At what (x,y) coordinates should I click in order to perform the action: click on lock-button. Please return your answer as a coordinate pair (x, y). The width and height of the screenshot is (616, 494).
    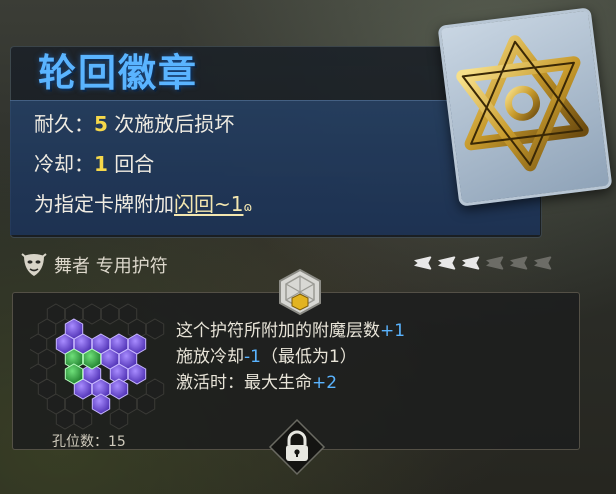
    Looking at the image, I should click on (297, 447).